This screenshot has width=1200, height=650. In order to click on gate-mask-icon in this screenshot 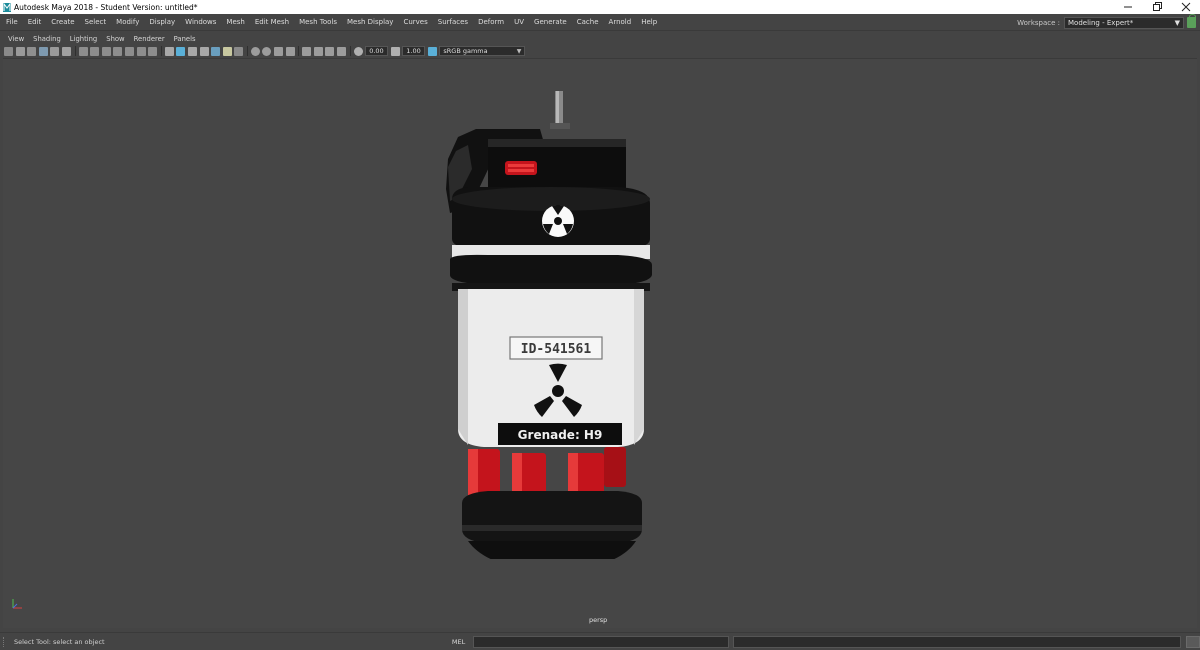, I will do `click(118, 51)`.